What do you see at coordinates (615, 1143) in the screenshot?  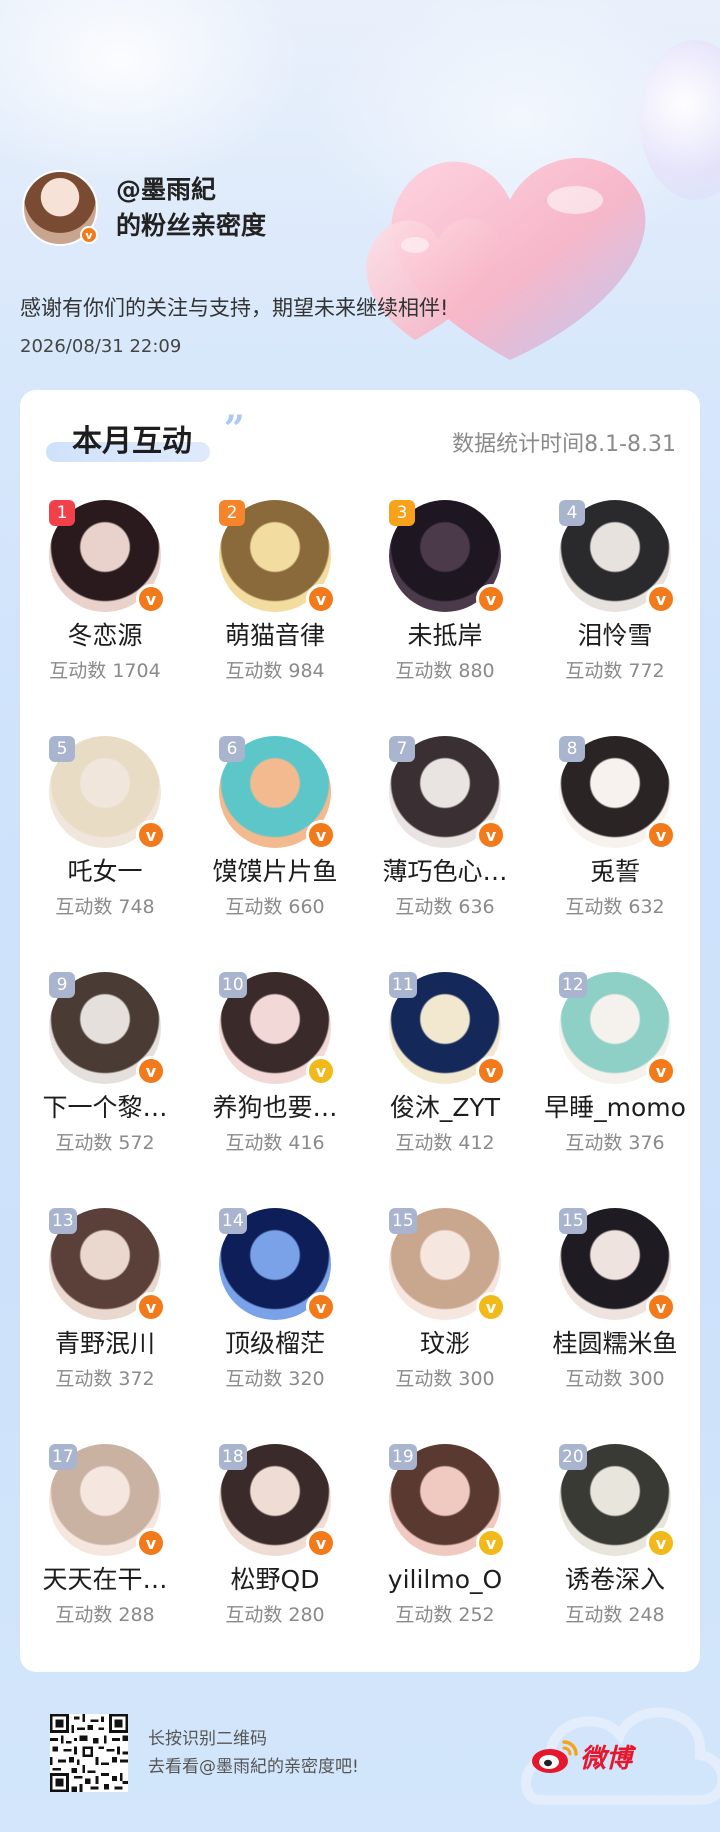 I see `interaction-count: 互动数 376` at bounding box center [615, 1143].